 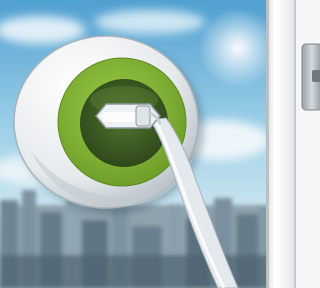 I want to click on window-frame, so click(x=281, y=144).